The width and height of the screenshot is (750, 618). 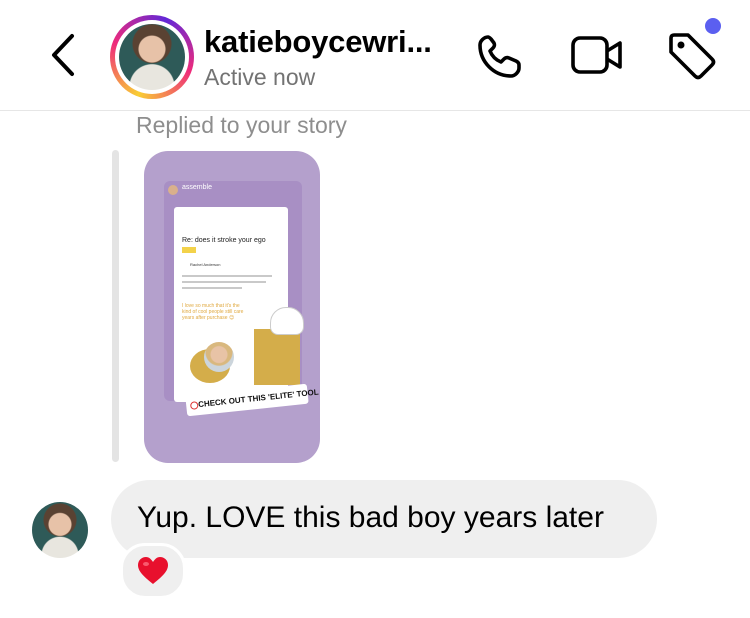 I want to click on story-reply-label: Replied to your story, so click(x=241, y=125).